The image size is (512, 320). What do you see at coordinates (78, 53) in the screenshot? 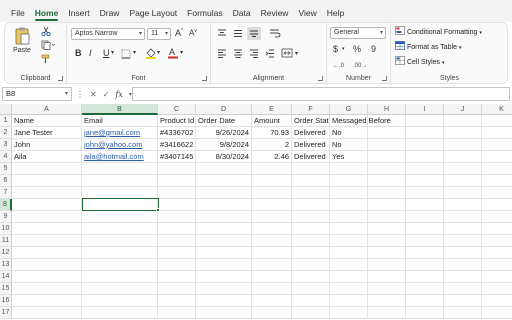
I see `bold-button: B` at bounding box center [78, 53].